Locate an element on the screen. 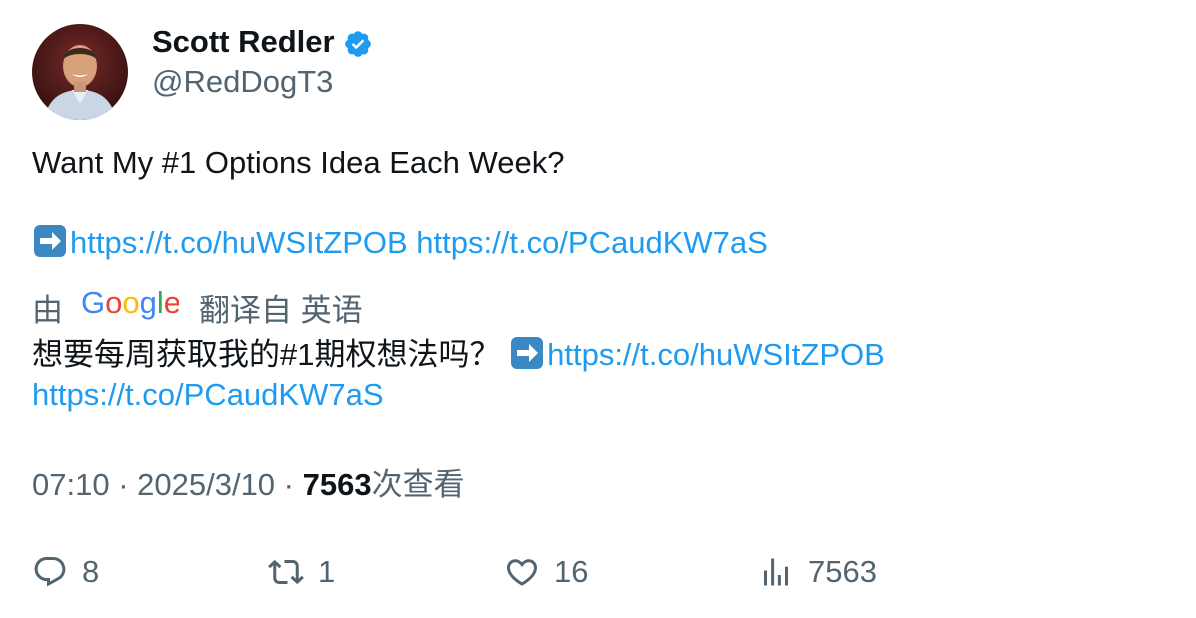  author-name-text: Scott Redler is located at coordinates (243, 42).